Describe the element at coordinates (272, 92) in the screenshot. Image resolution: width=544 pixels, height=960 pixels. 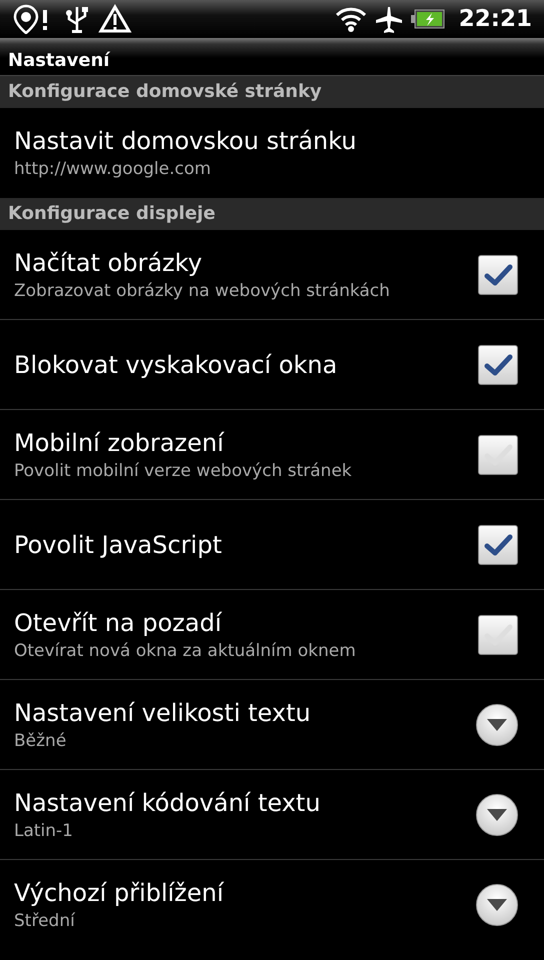
I see `section-header: Konfigurace domovské stránky` at that location.